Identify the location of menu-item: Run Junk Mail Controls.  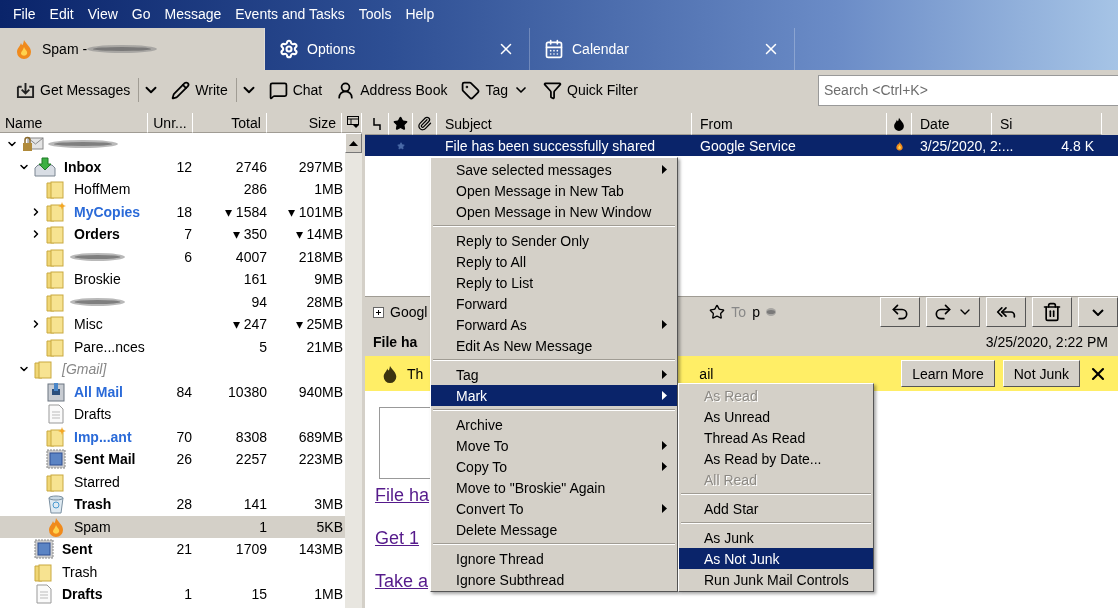
(776, 579).